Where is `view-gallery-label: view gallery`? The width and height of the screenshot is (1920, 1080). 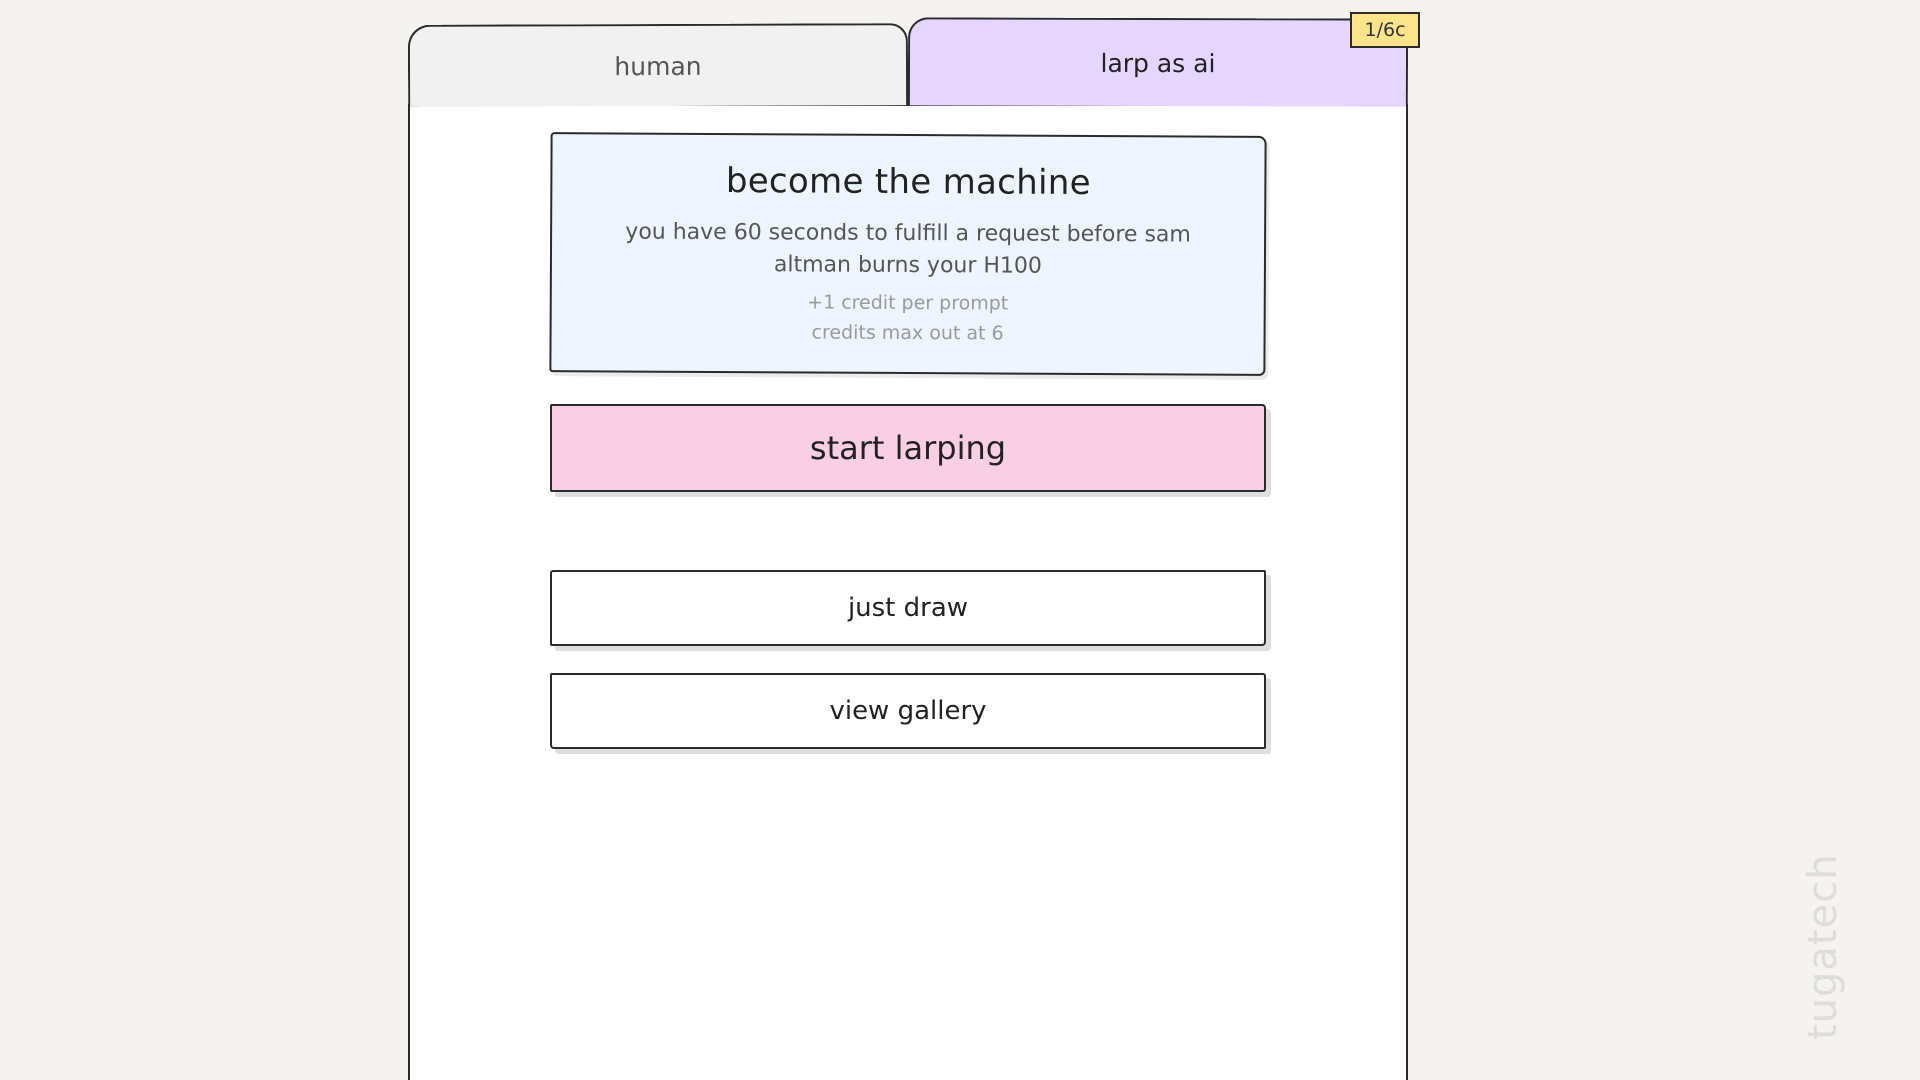 view-gallery-label: view gallery is located at coordinates (908, 711).